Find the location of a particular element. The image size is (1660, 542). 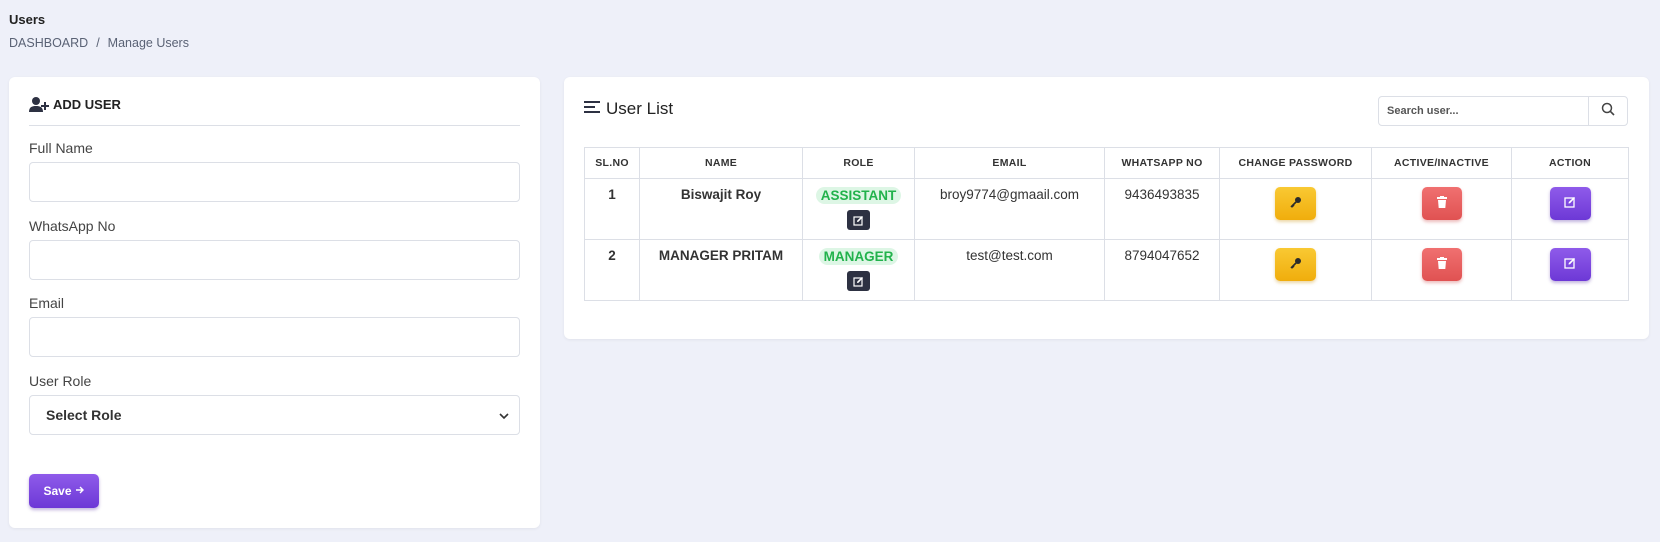

search-icon is located at coordinates (1608, 111).